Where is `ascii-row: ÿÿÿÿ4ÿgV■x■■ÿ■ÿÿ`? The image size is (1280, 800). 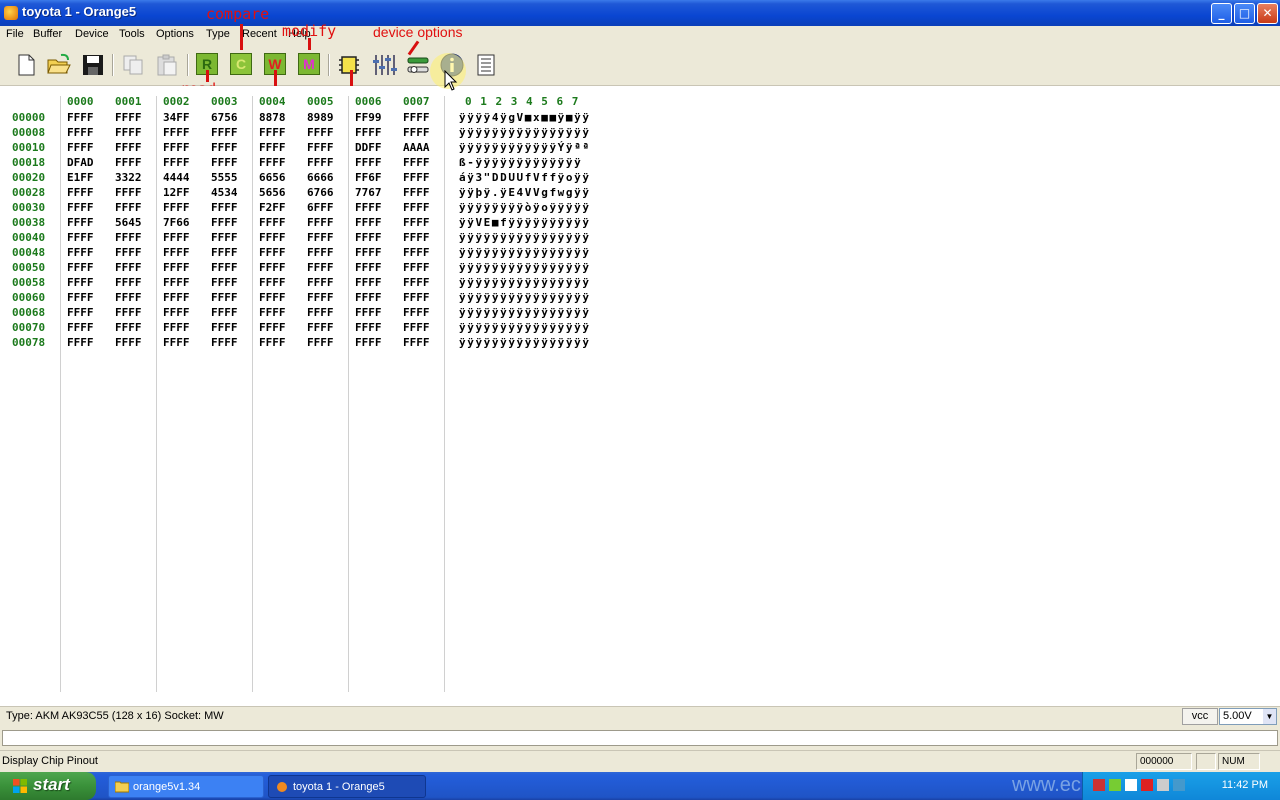
ascii-row: ÿÿÿÿ4ÿgV■x■■ÿ■ÿÿ is located at coordinates (525, 117).